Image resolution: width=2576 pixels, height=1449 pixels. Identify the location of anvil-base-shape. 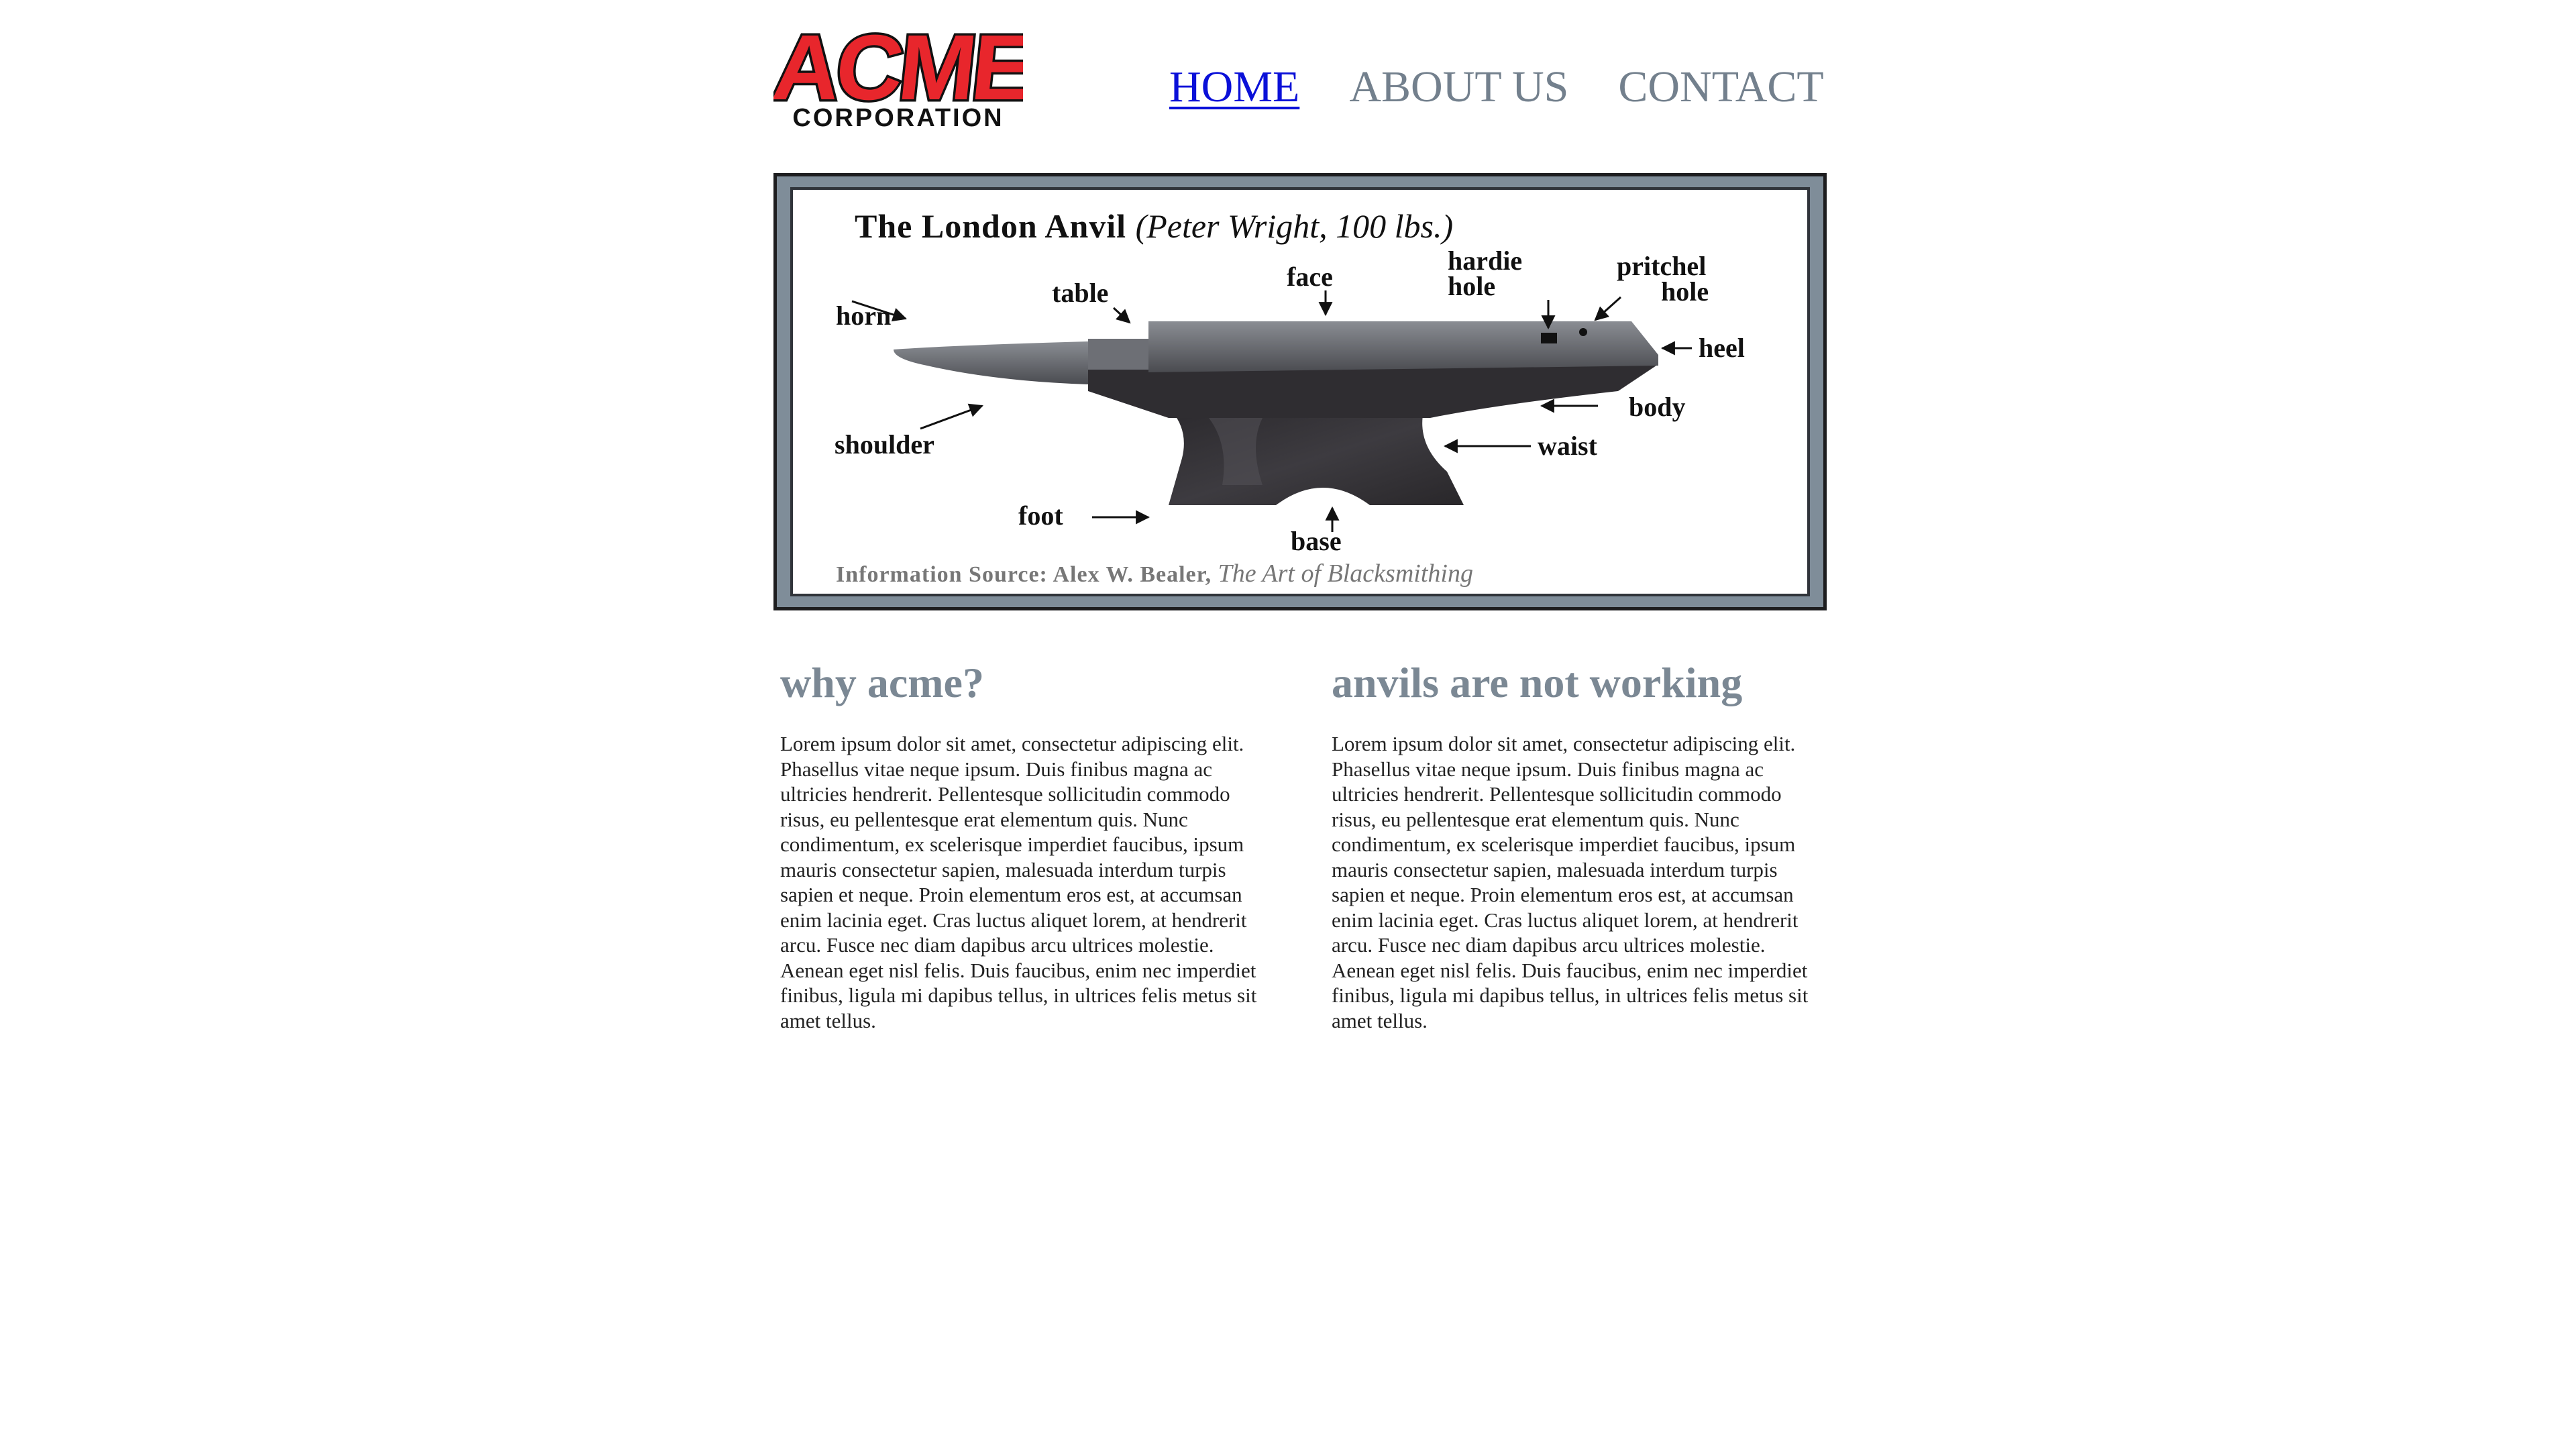
(1316, 458).